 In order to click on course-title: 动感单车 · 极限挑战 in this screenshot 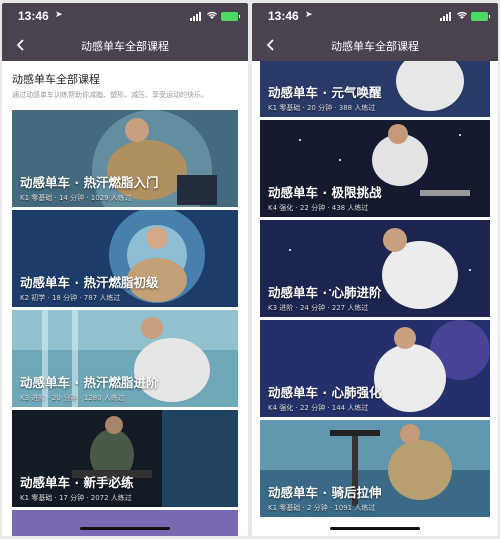, I will do `click(325, 192)`.